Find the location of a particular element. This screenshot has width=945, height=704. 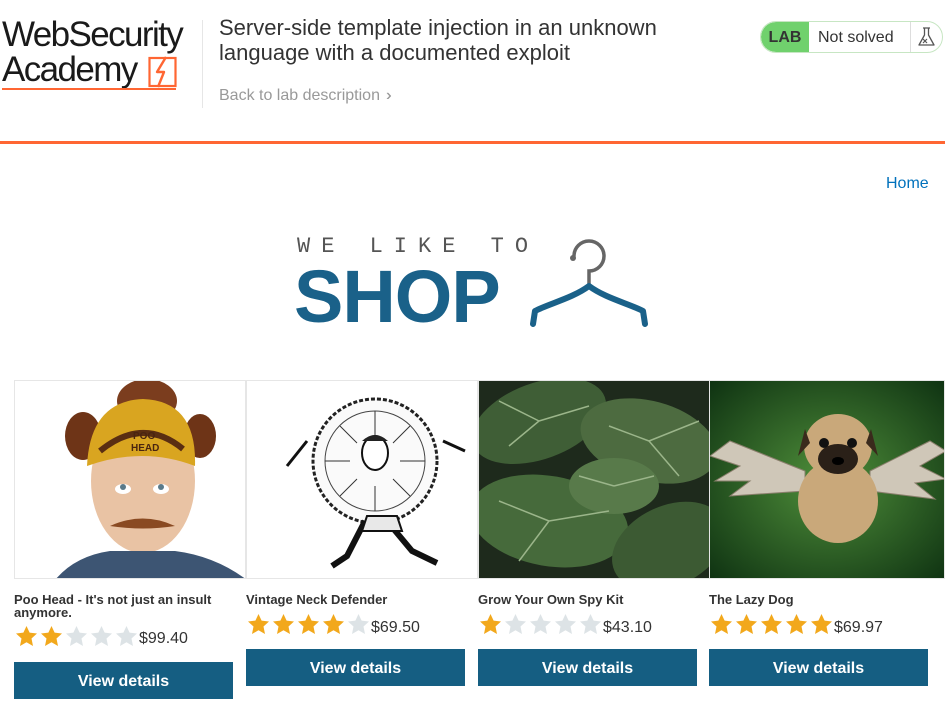

product-name: The Lazy Dog is located at coordinates (751, 599).